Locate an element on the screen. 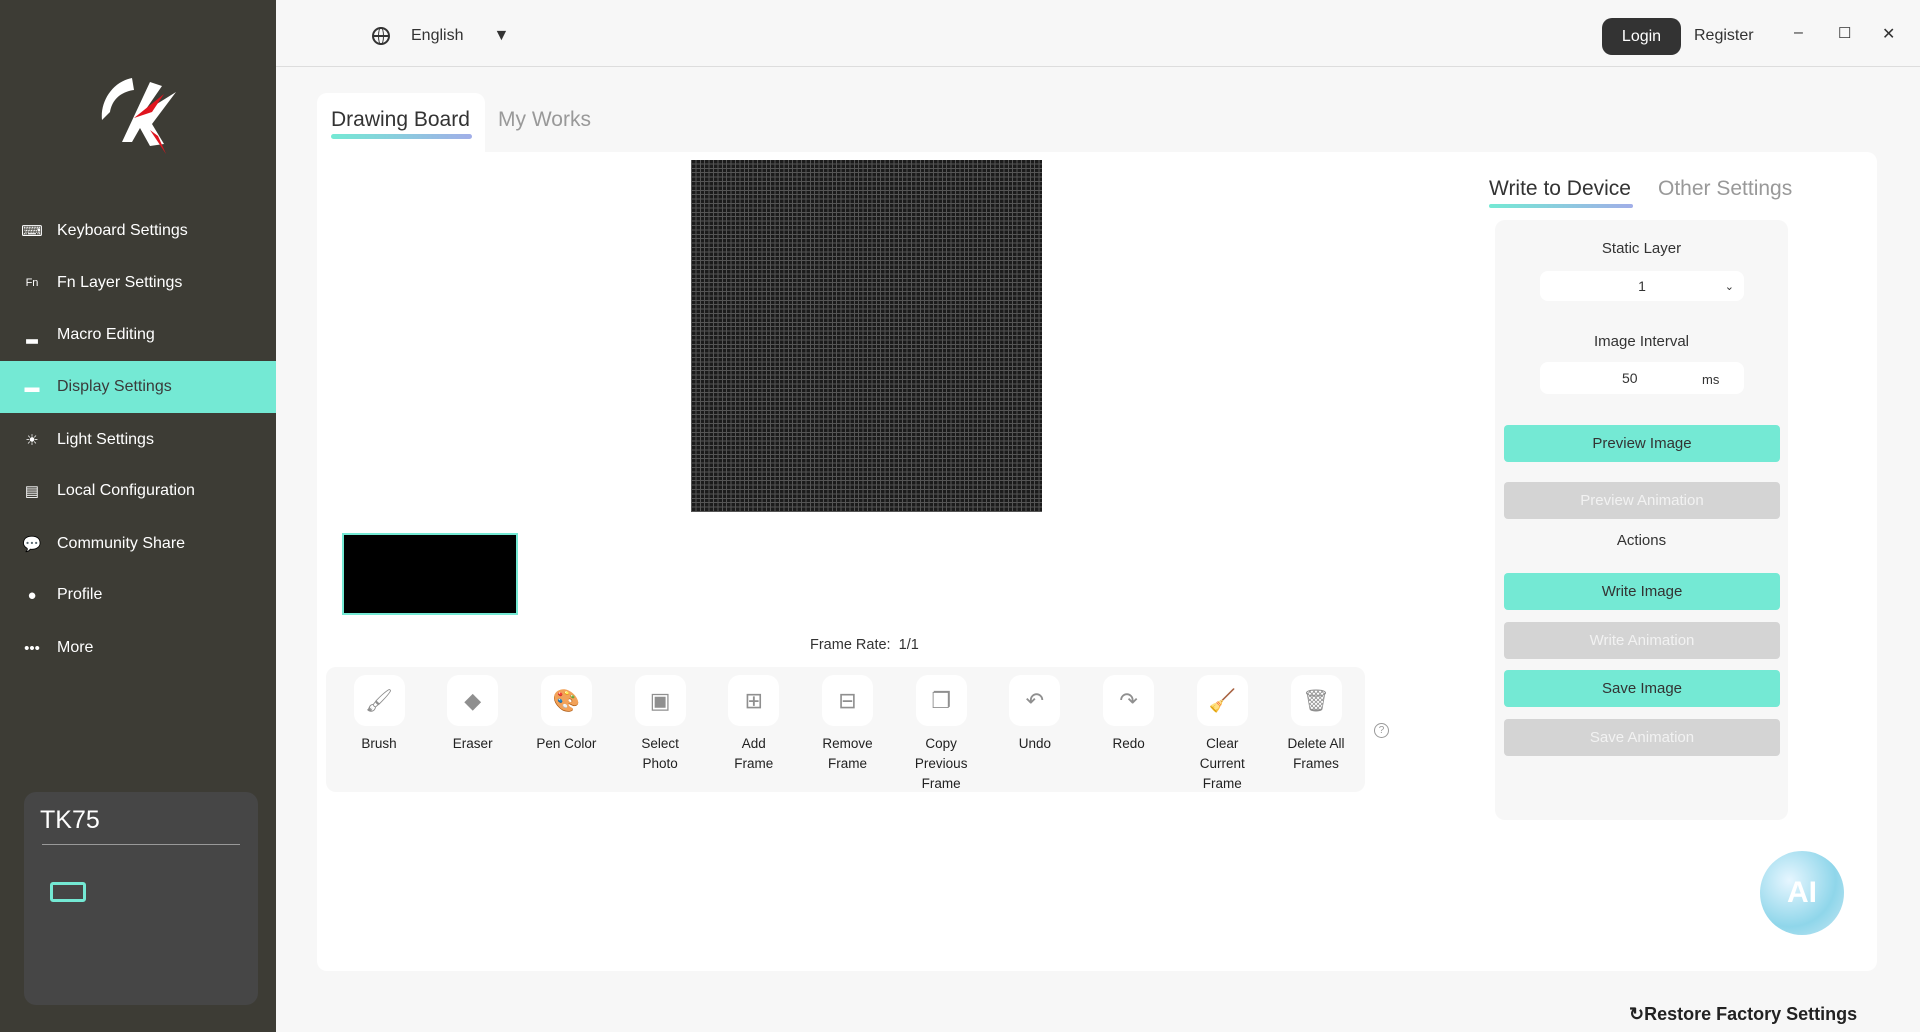 The width and height of the screenshot is (1920, 1032). brand-logo is located at coordinates (138, 116).